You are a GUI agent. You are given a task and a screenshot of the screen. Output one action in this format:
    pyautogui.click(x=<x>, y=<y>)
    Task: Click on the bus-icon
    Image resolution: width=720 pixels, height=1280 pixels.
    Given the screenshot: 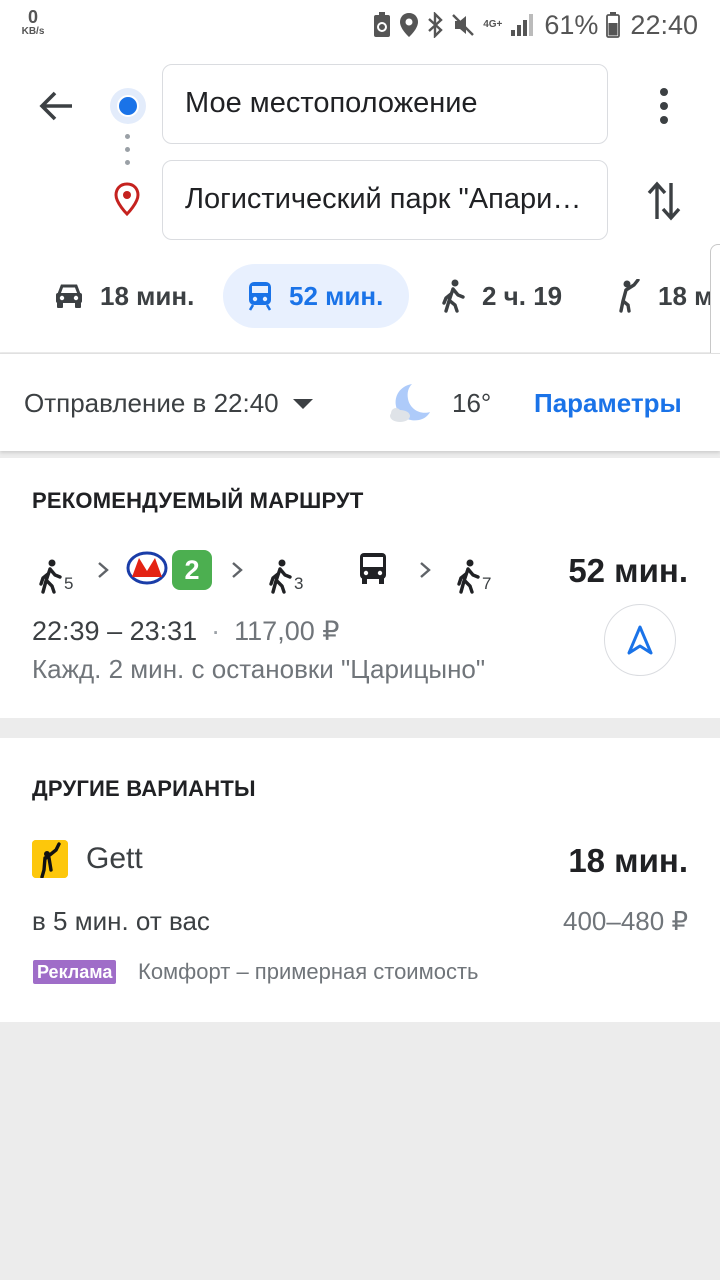 What is the action you would take?
    pyautogui.click(x=373, y=568)
    